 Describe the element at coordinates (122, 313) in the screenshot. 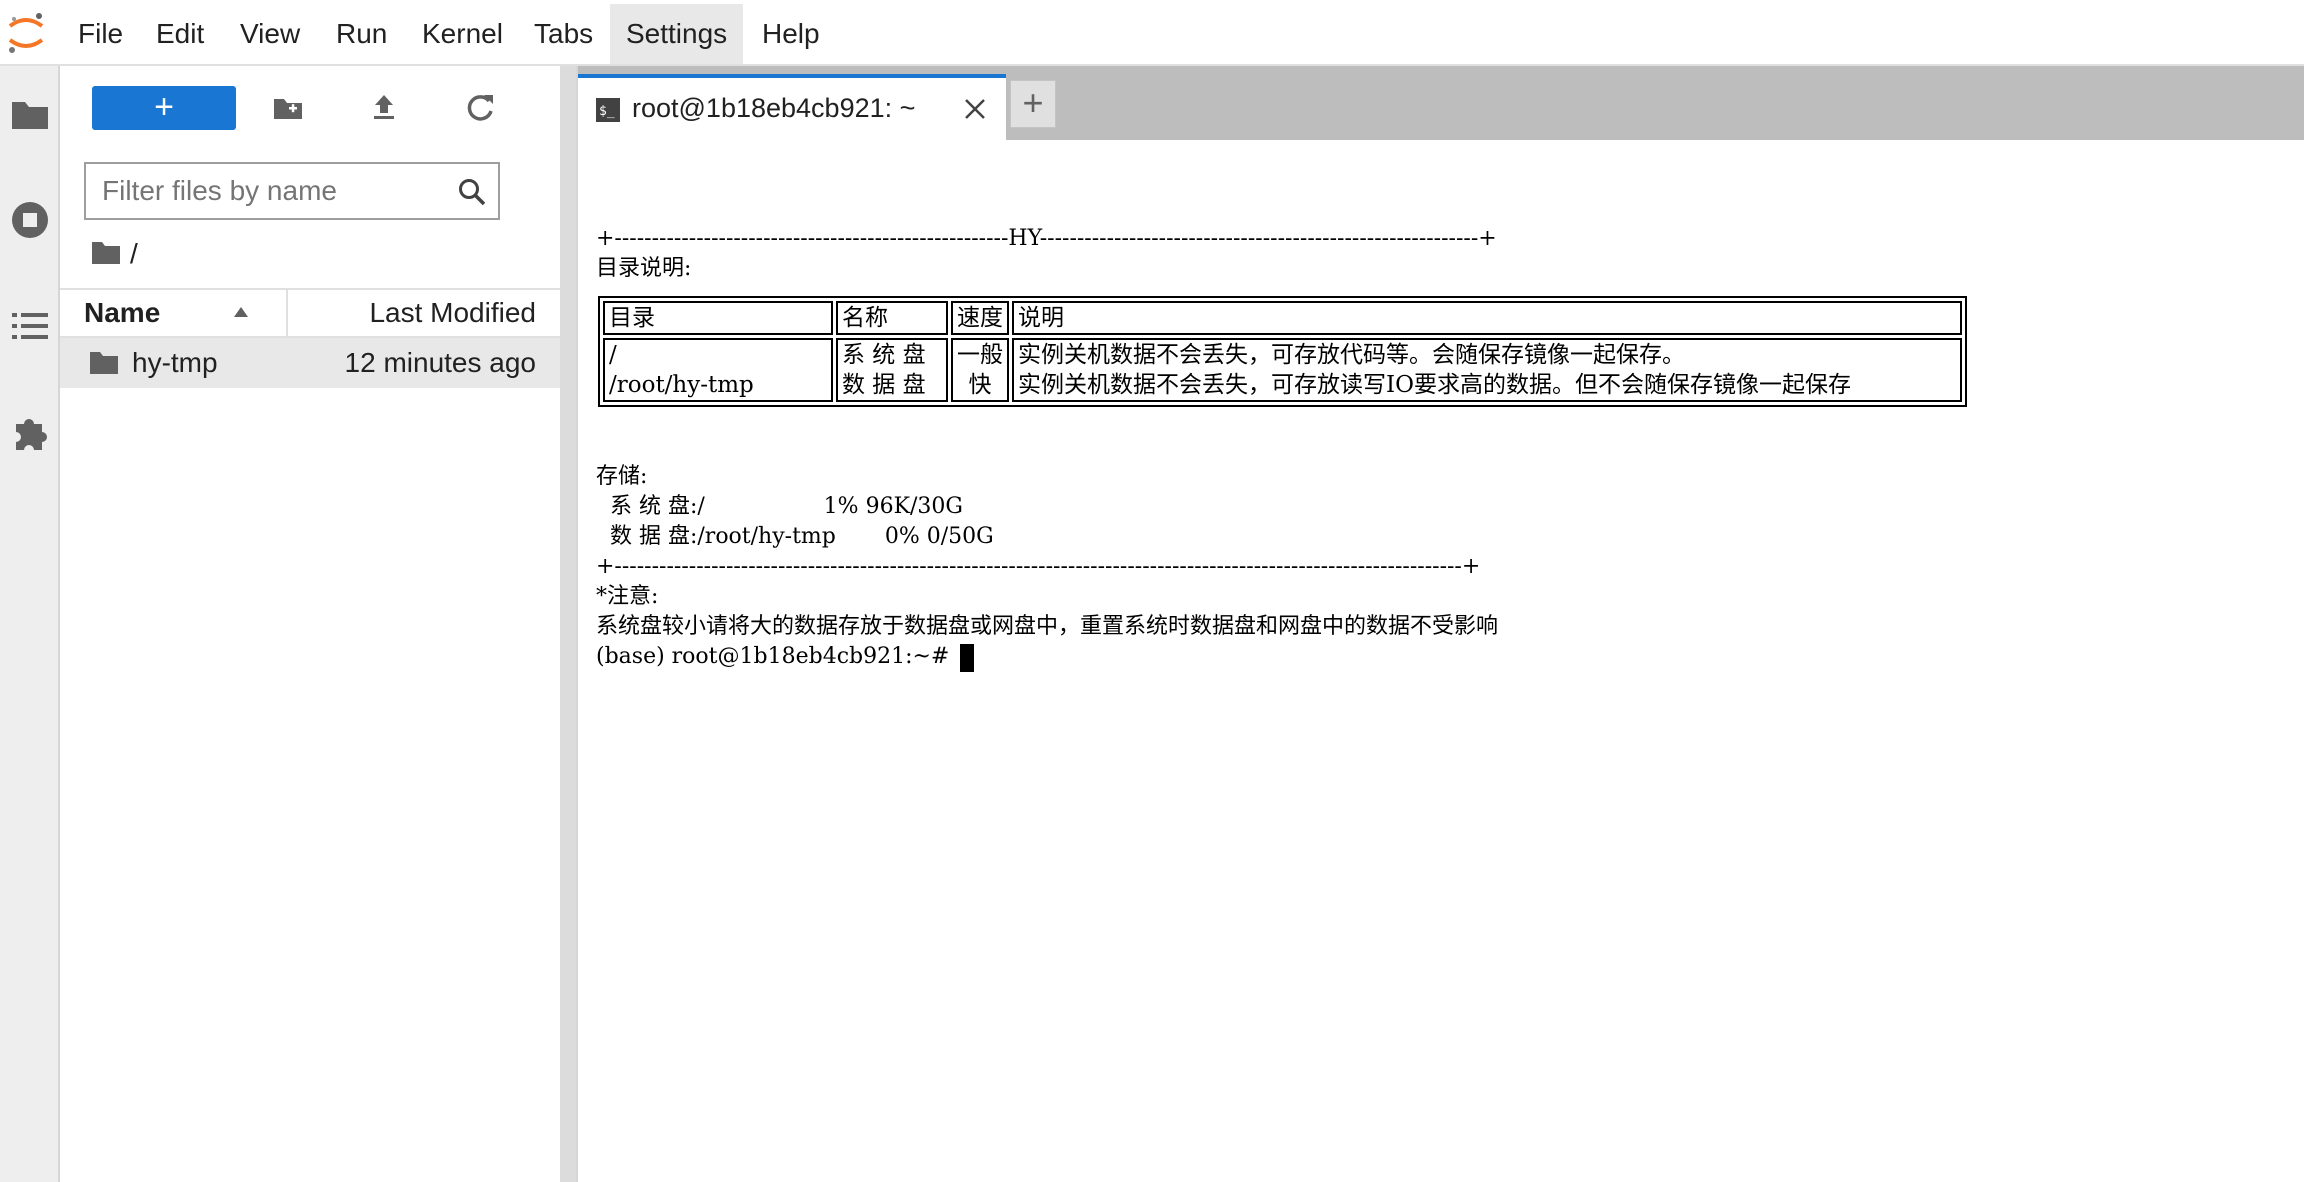

I see `column-header-name: Name` at that location.